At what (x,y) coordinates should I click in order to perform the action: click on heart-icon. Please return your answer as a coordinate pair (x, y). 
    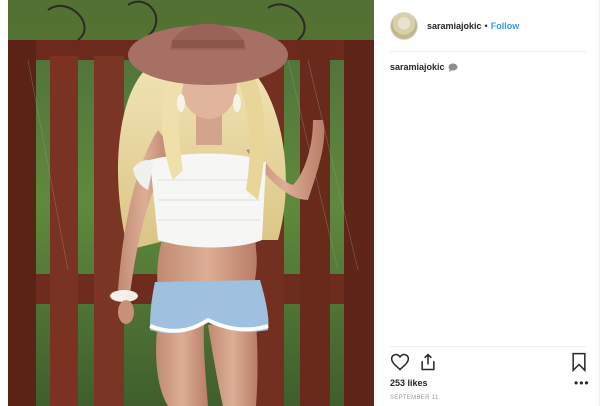
    Looking at the image, I should click on (400, 362).